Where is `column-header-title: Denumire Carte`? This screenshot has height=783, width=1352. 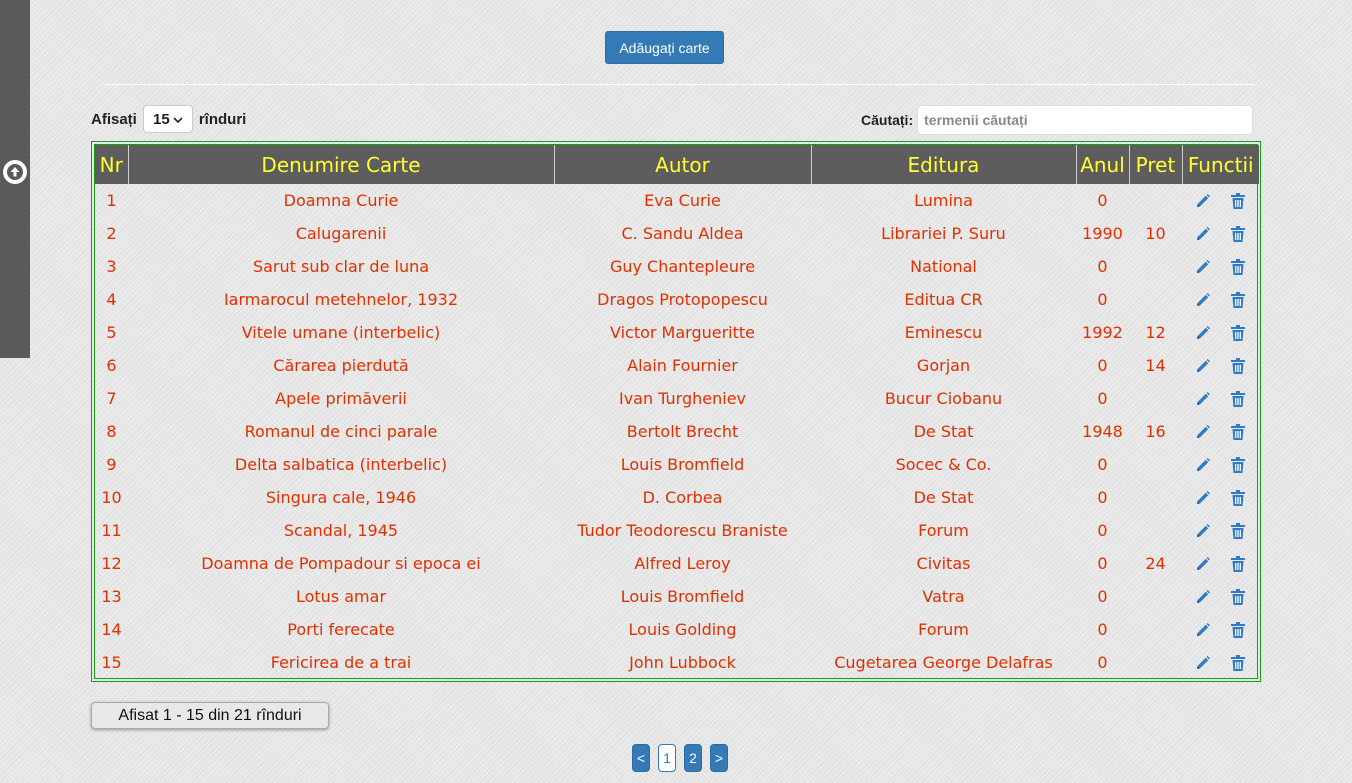 column-header-title: Denumire Carte is located at coordinates (341, 164).